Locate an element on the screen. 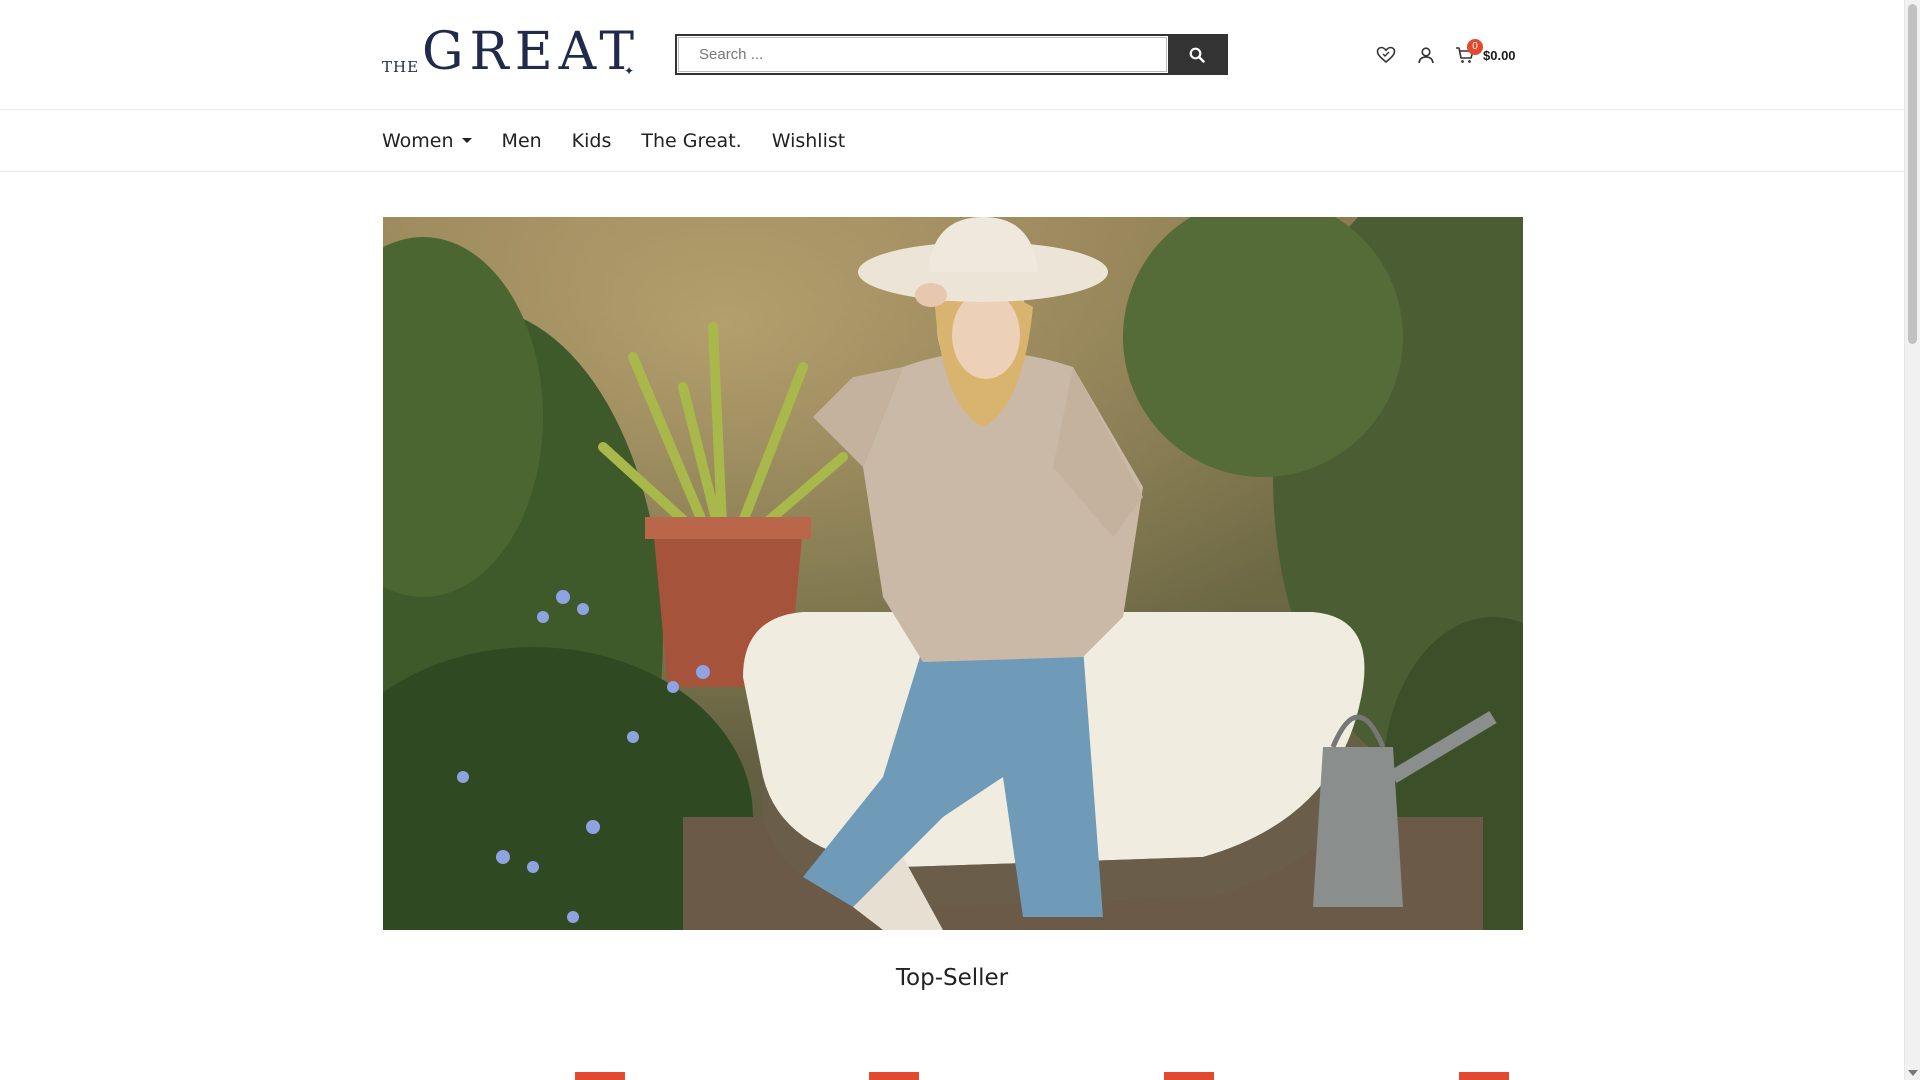  nav-item-men: Men is located at coordinates (522, 141).